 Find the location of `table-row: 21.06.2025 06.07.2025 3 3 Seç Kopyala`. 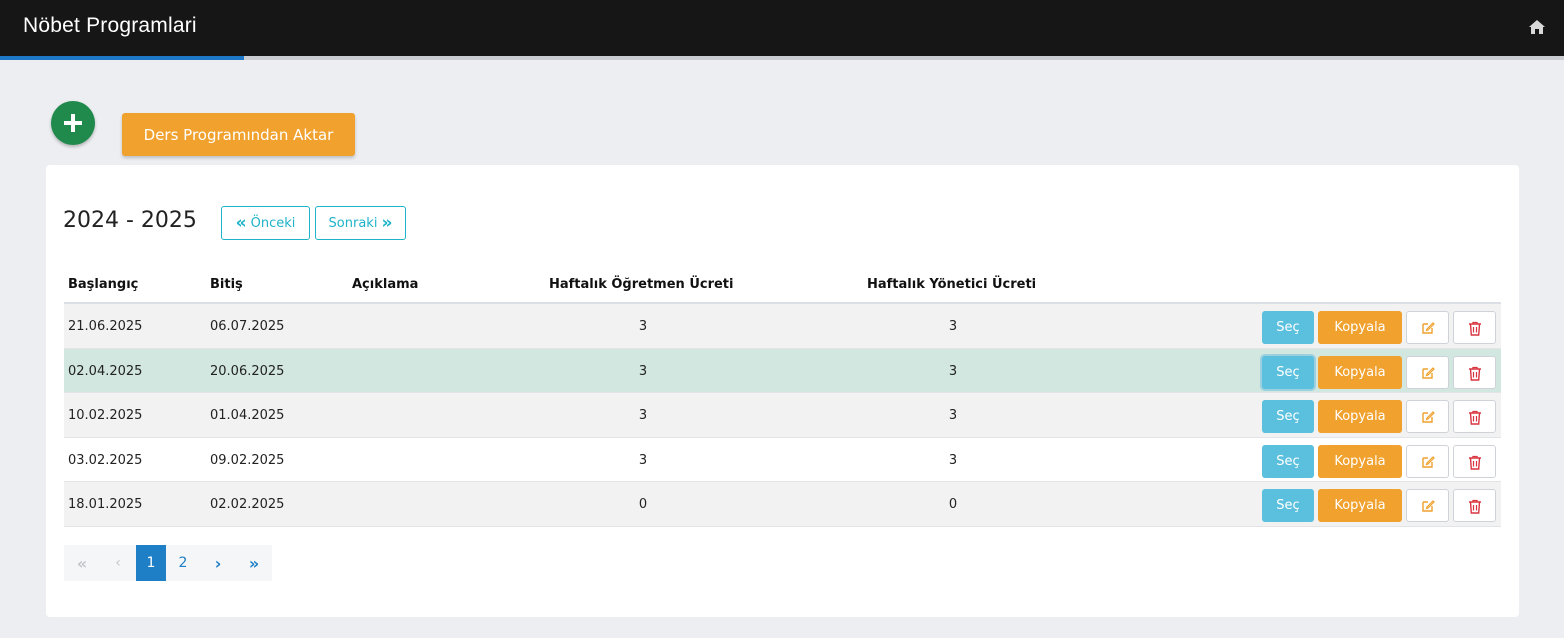

table-row: 21.06.2025 06.07.2025 3 3 Seç Kopyala is located at coordinates (782, 326).